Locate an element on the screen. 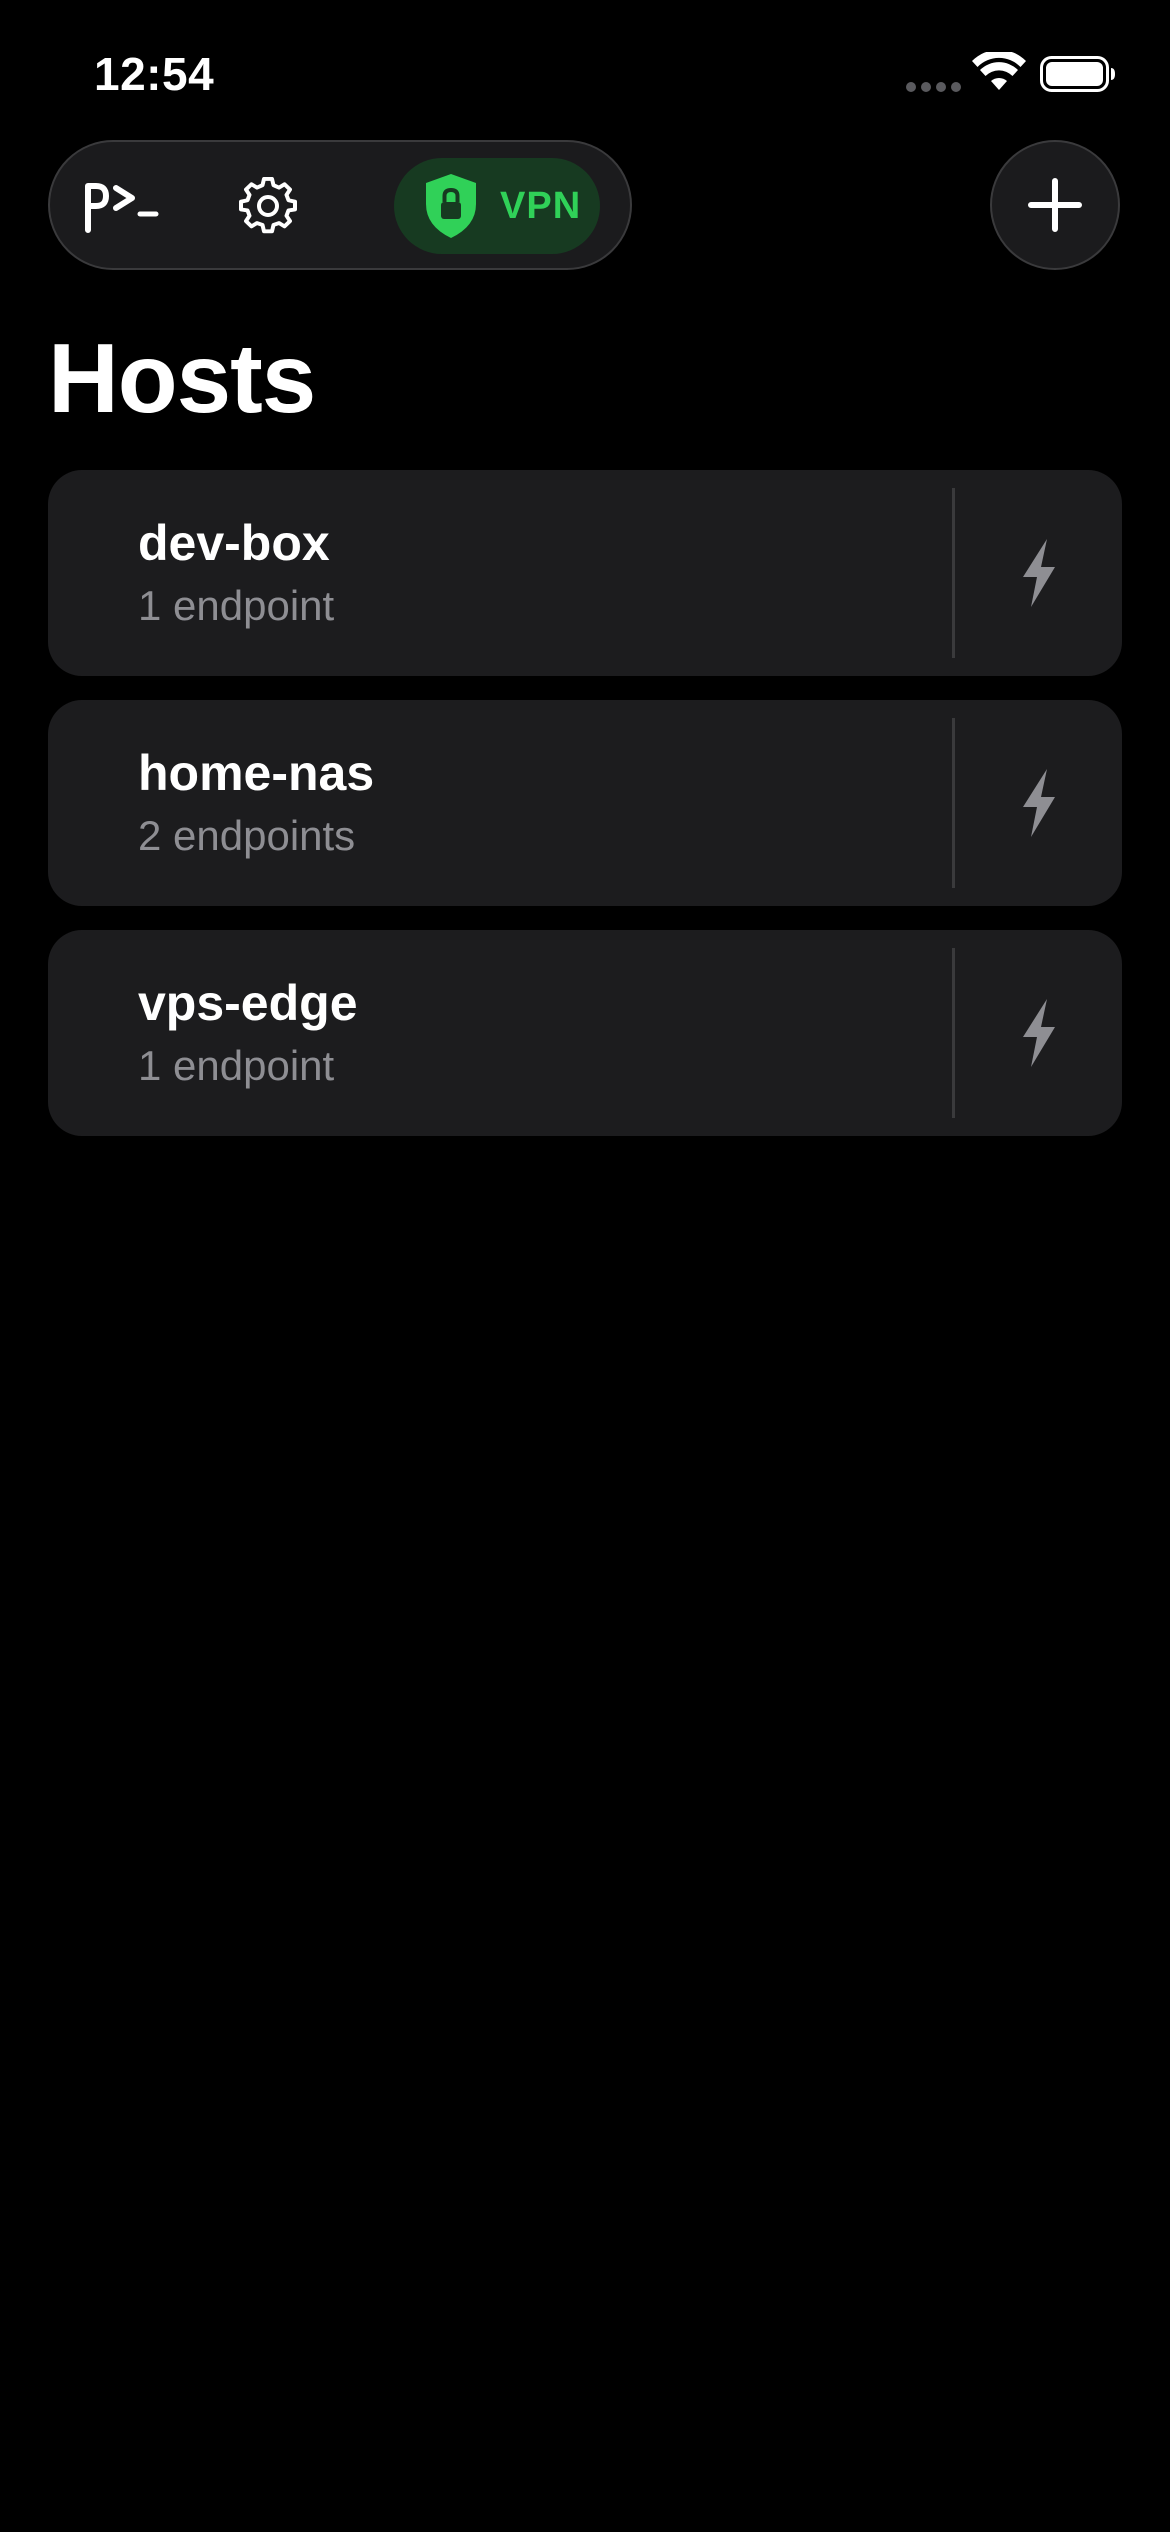 This screenshot has height=2532, width=1170. vpn-label: VPN is located at coordinates (541, 206).